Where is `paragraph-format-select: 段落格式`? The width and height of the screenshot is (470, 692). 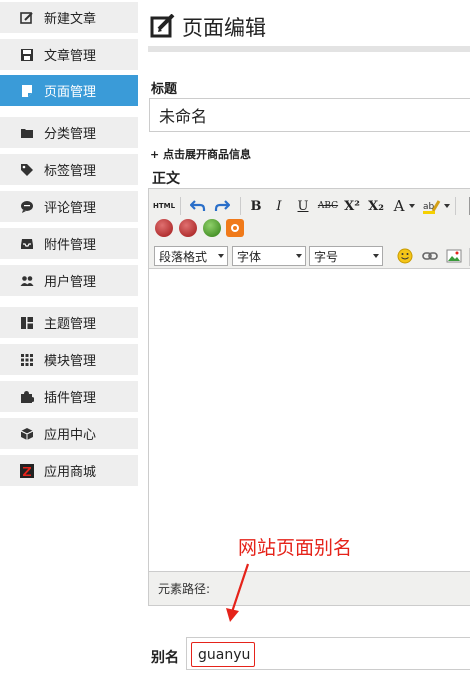
paragraph-format-select: 段落格式 is located at coordinates (191, 256).